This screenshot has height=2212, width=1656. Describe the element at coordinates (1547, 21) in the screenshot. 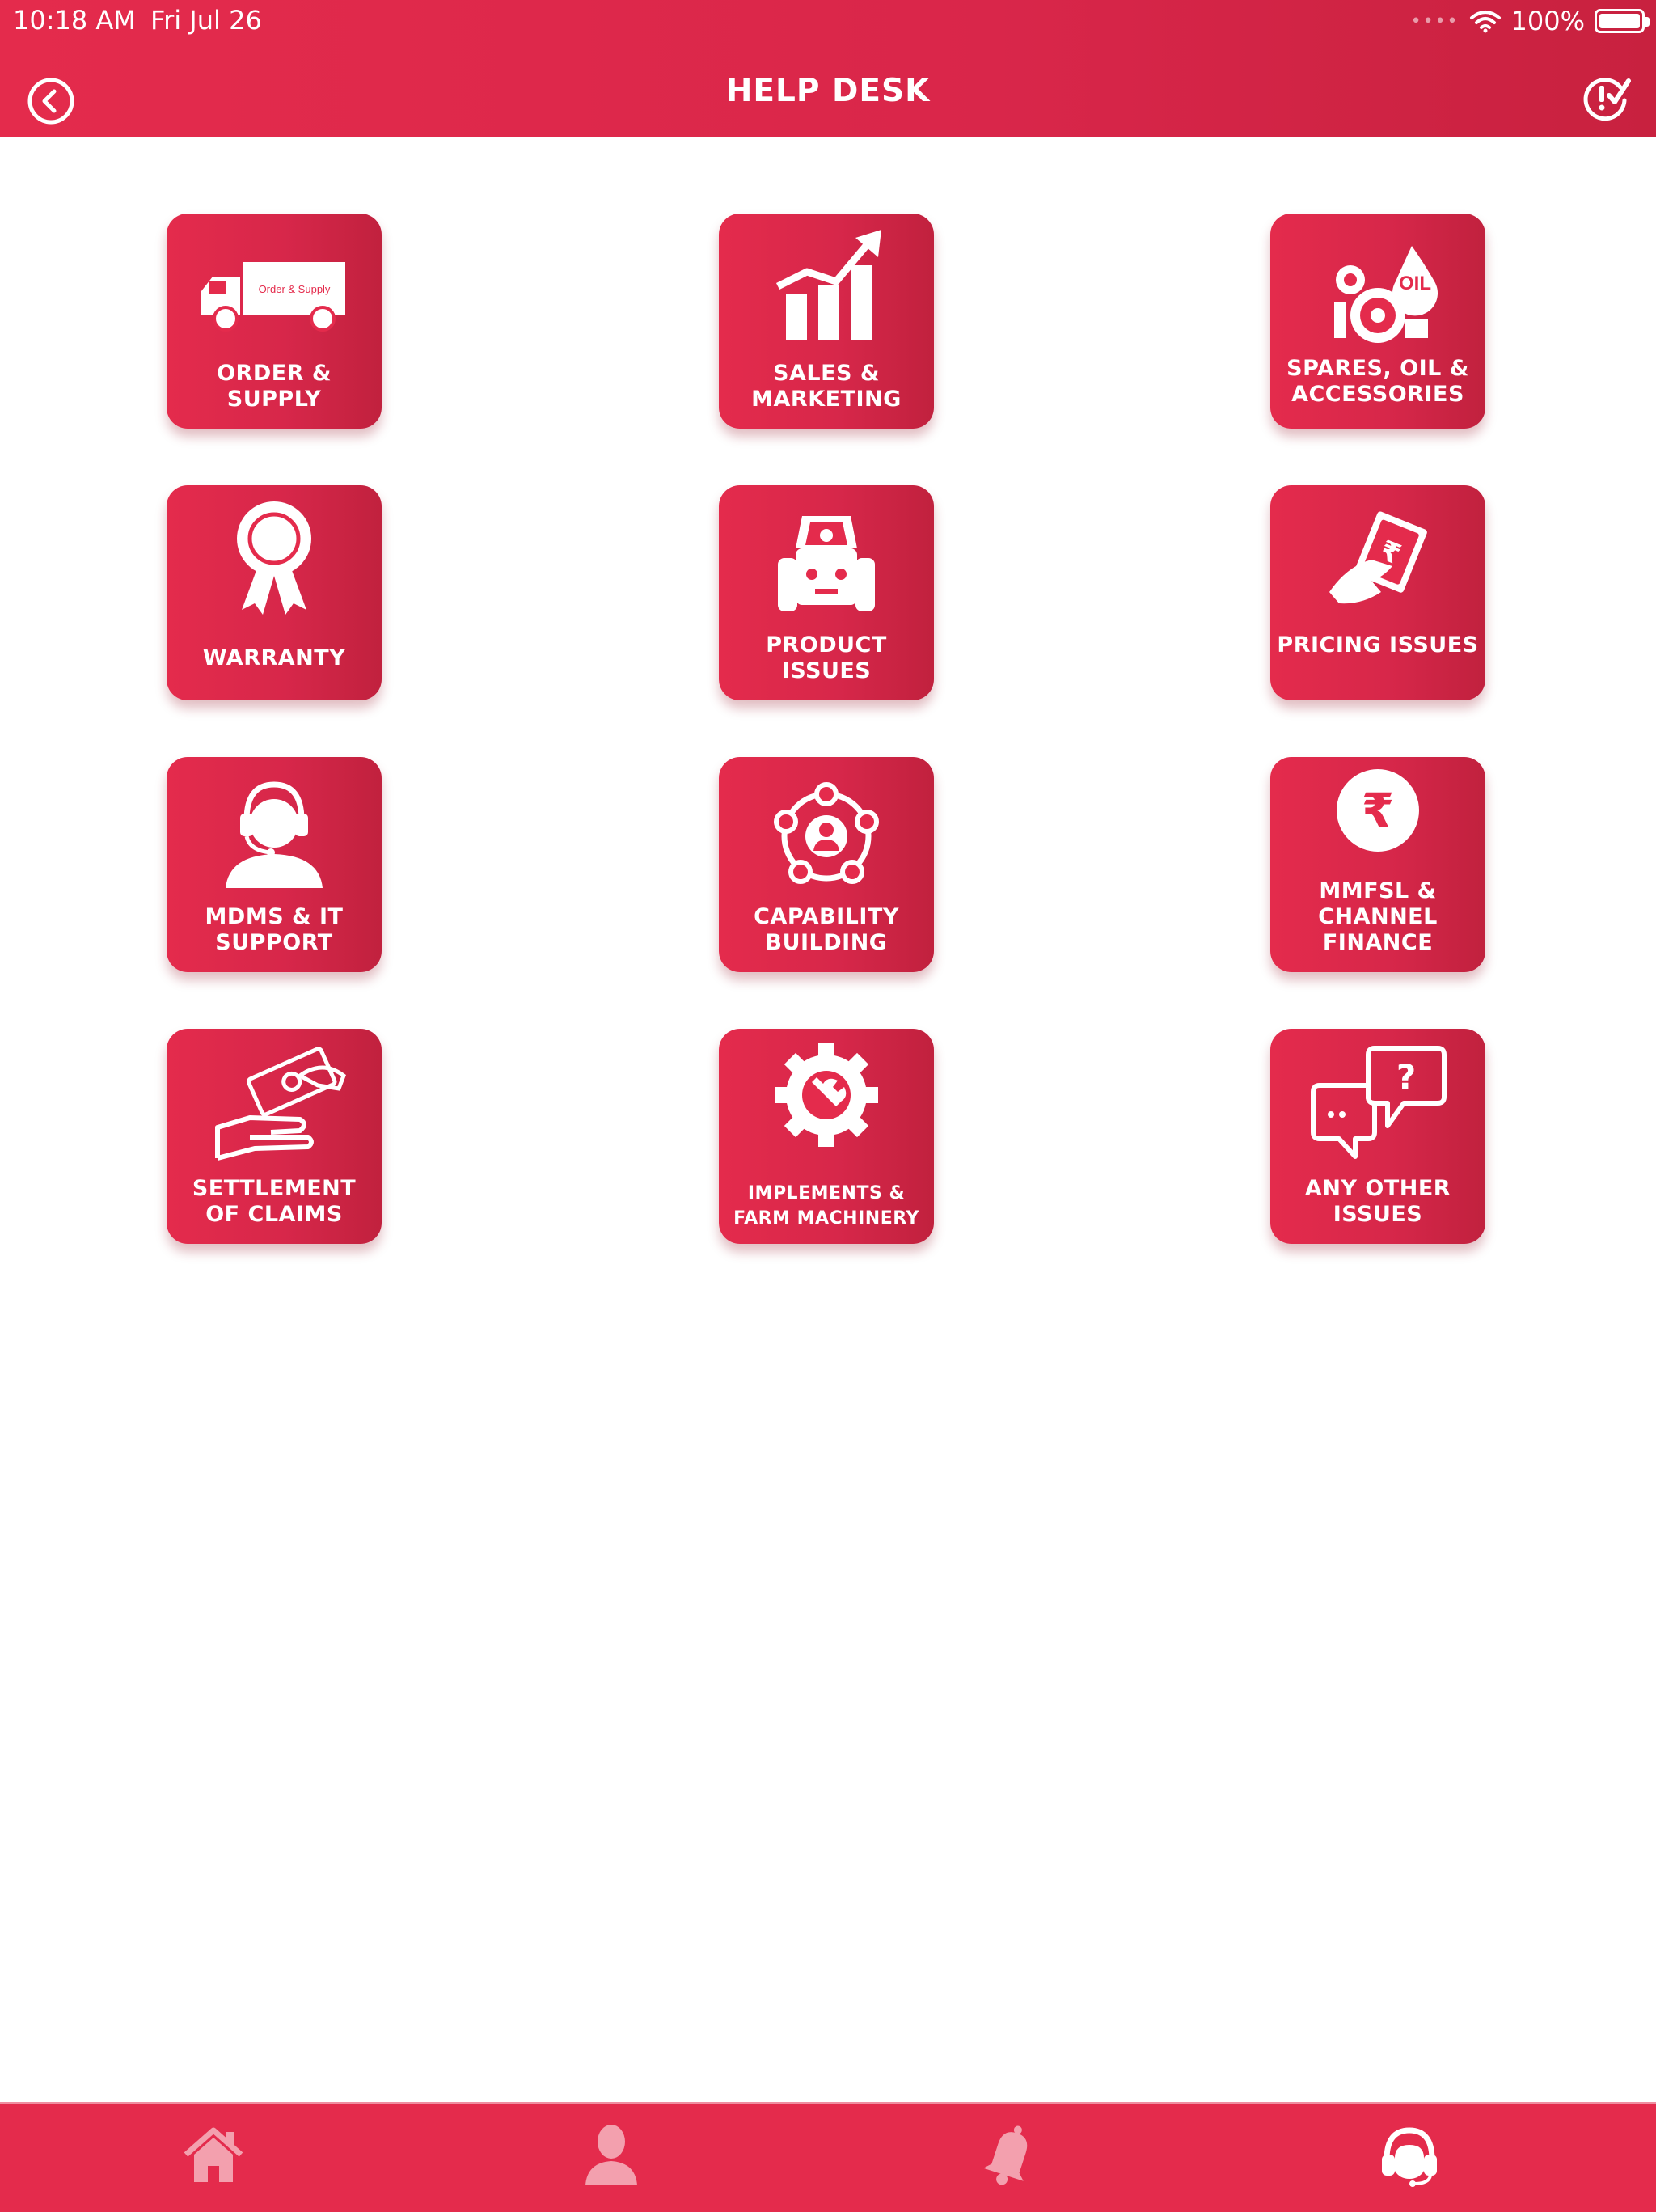

I see `battery-percent: 100%` at that location.